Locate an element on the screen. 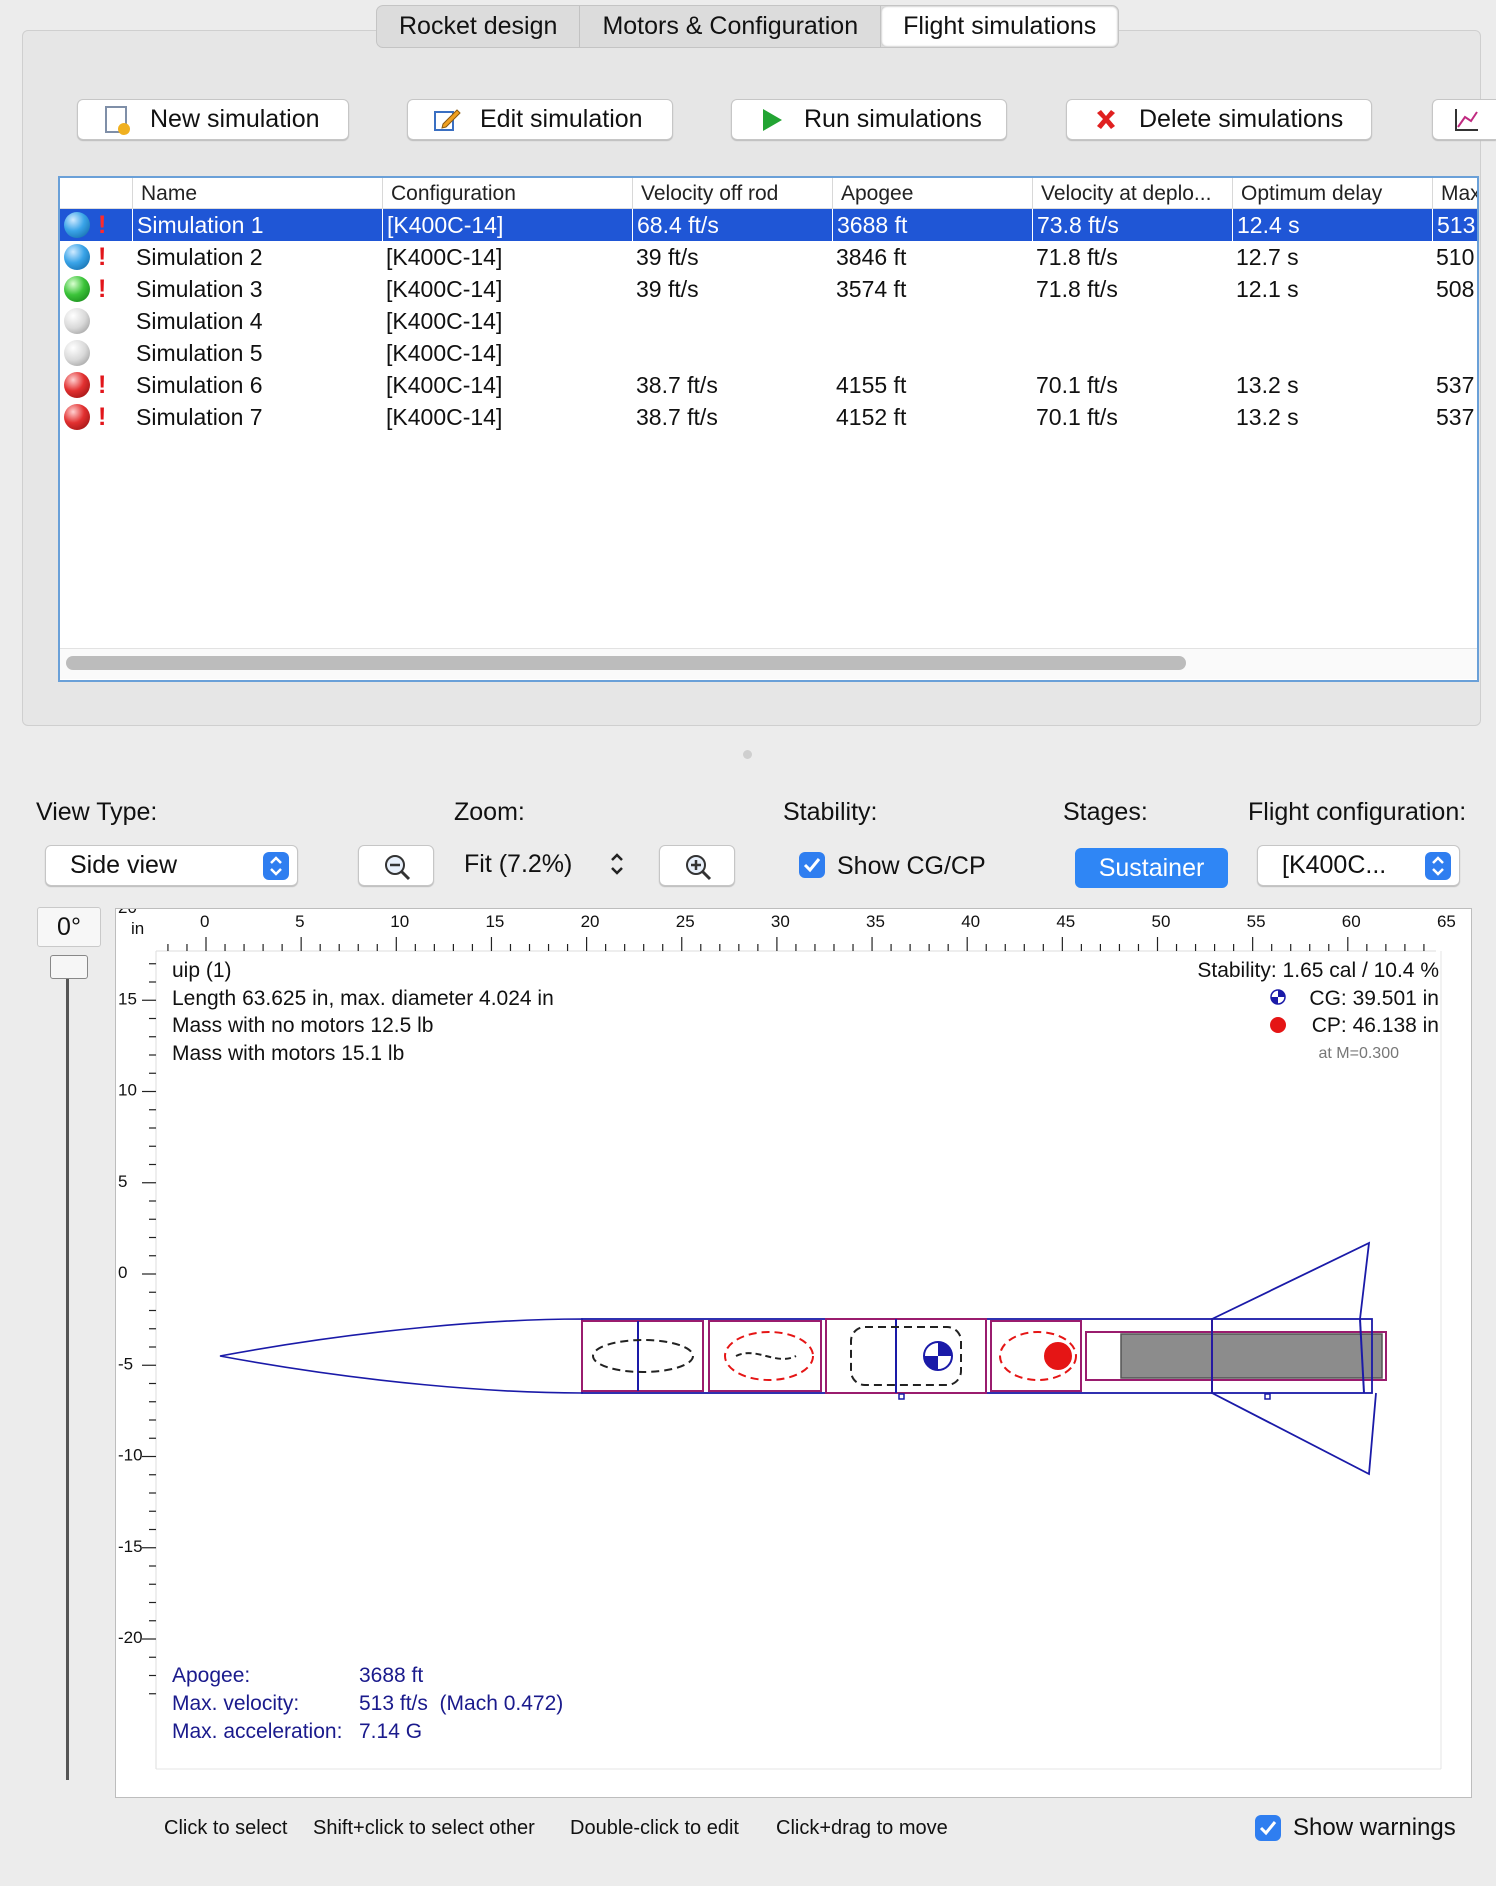 This screenshot has width=1496, height=1886. show-cgcp-label: Show CG/CP is located at coordinates (911, 866).